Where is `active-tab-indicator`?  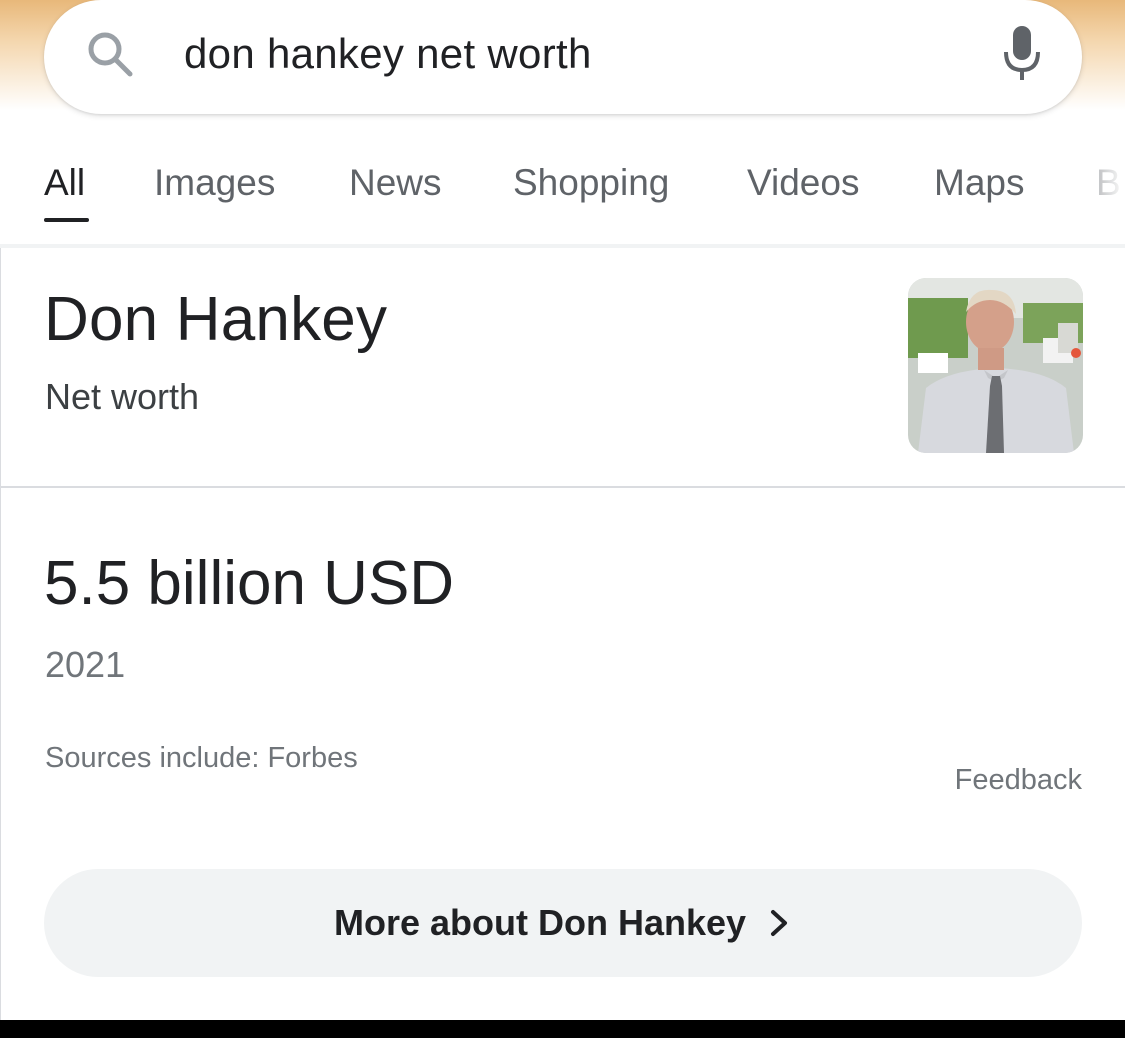 active-tab-indicator is located at coordinates (66, 220).